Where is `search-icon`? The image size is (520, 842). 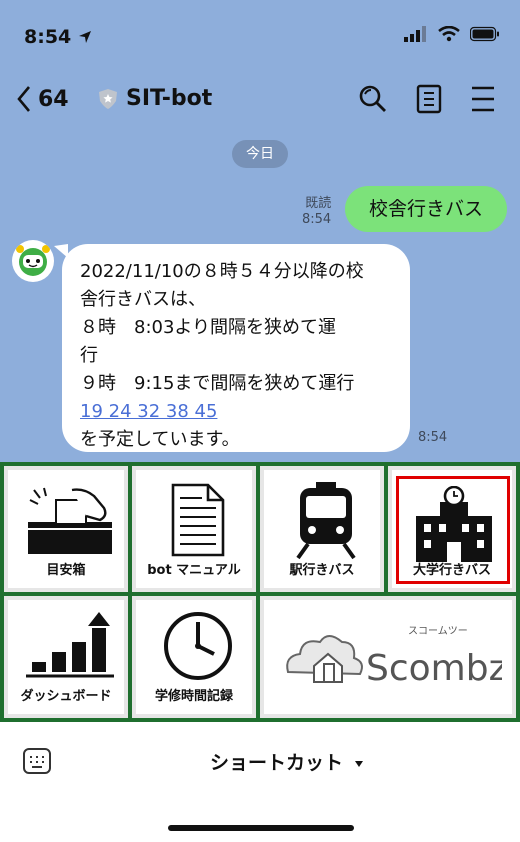
search-icon is located at coordinates (373, 99).